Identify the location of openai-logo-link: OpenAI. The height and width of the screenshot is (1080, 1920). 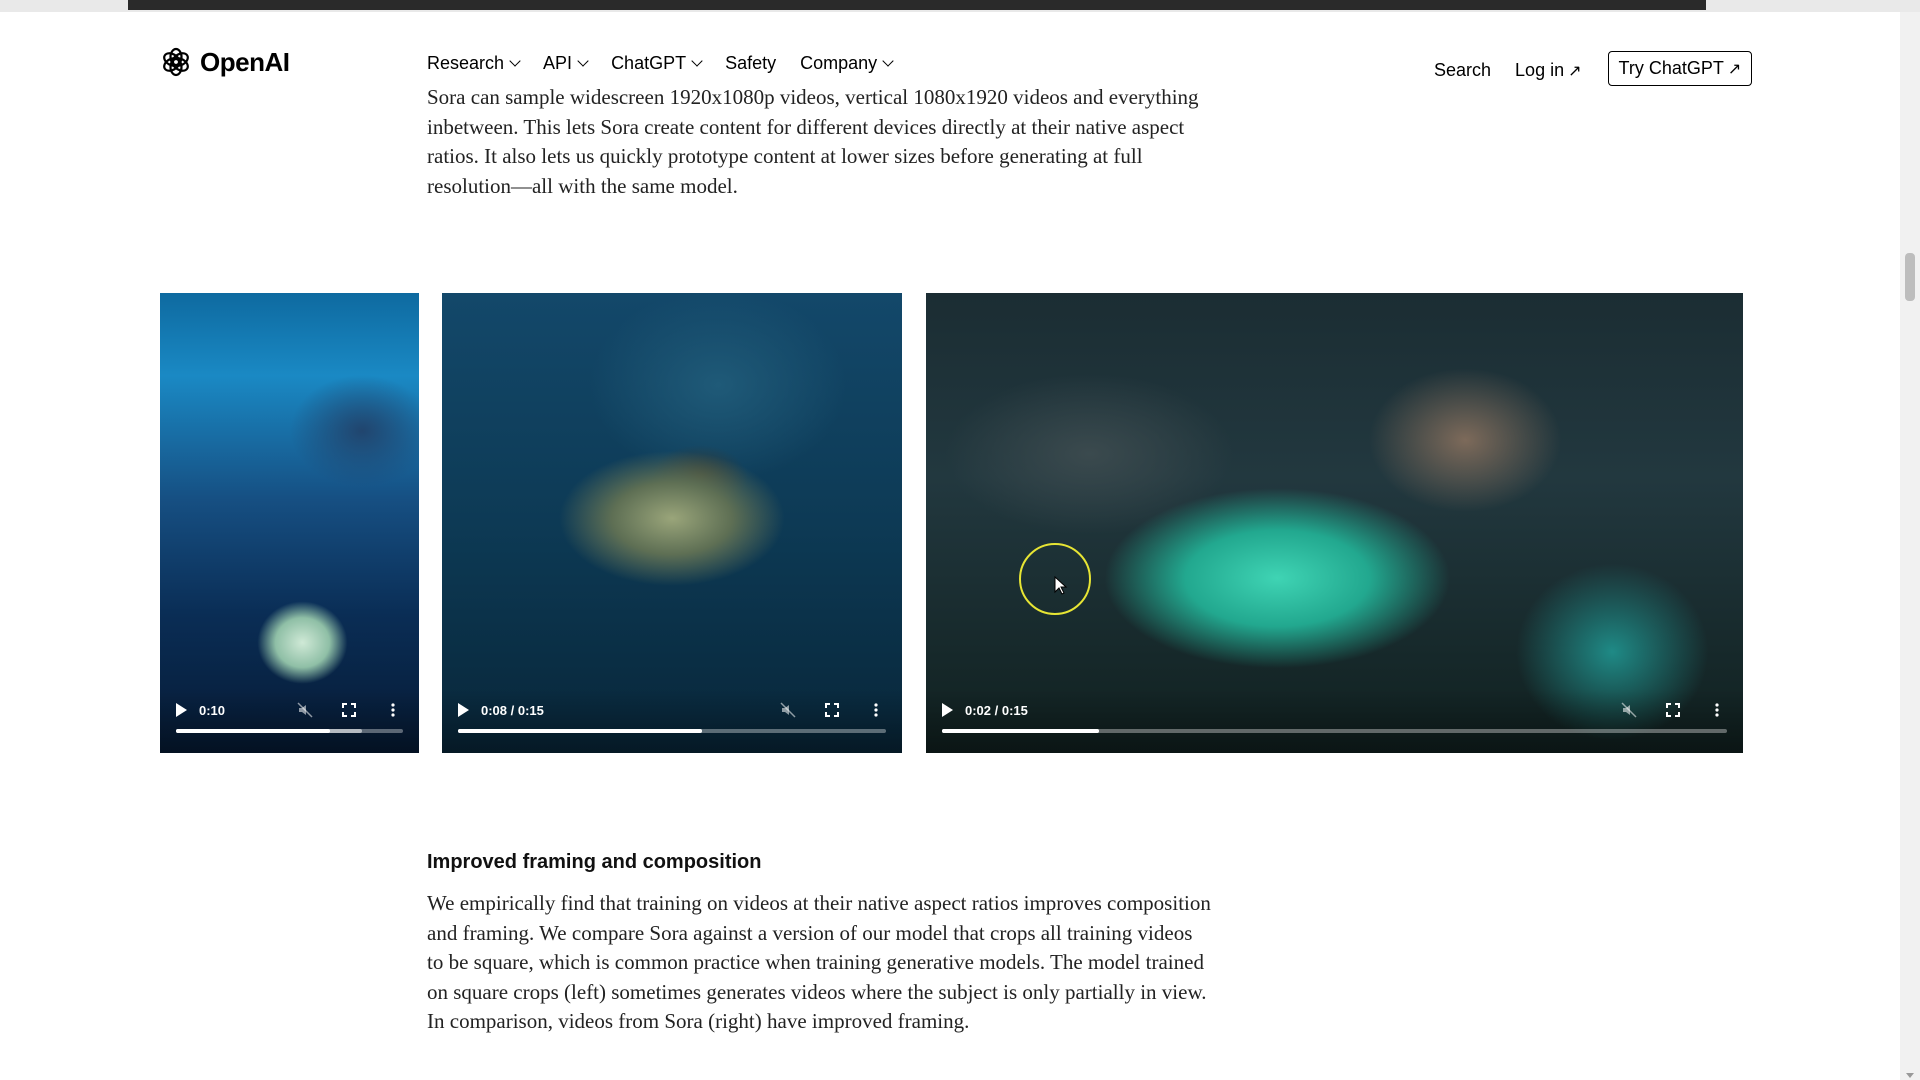
(225, 62).